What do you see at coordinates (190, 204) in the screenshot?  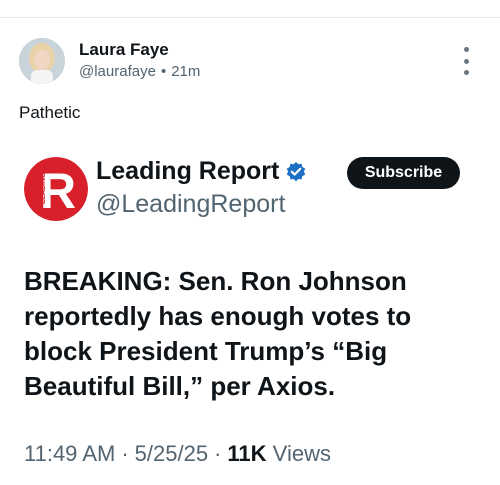 I see `embed-author-handle: @LeadingReport` at bounding box center [190, 204].